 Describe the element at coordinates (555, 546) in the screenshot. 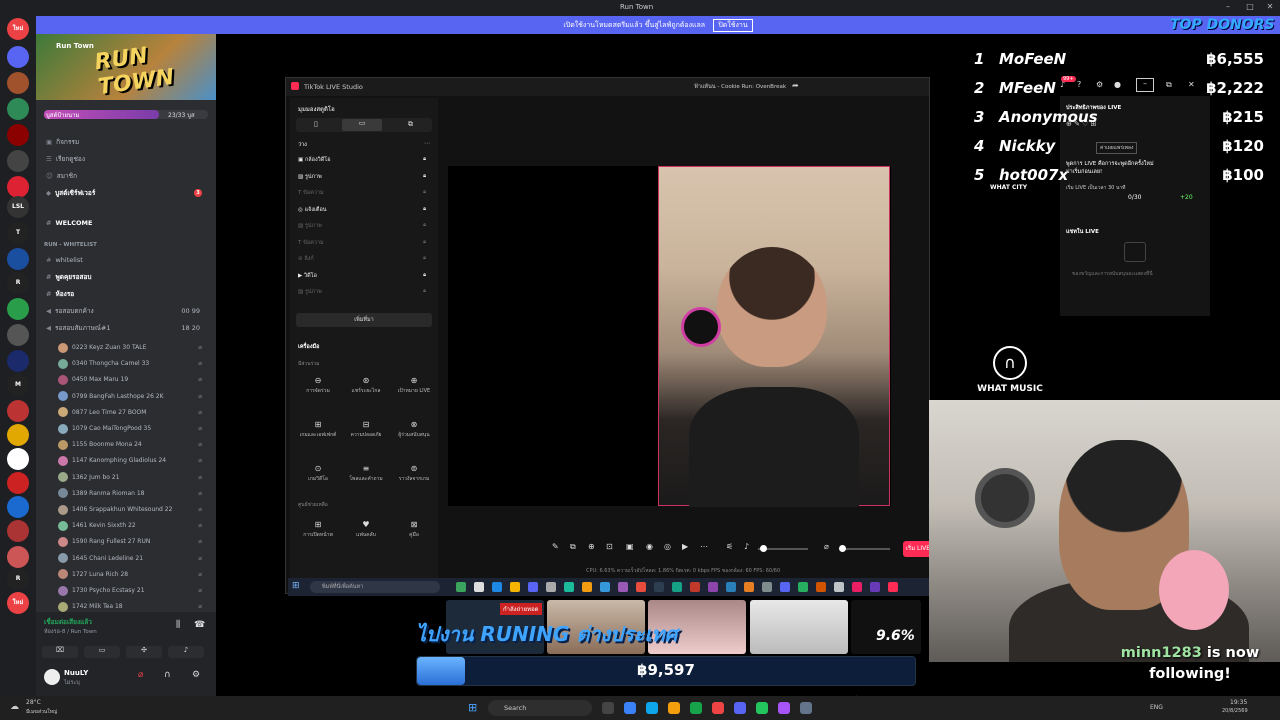

I see `magic-icon: ✎` at that location.